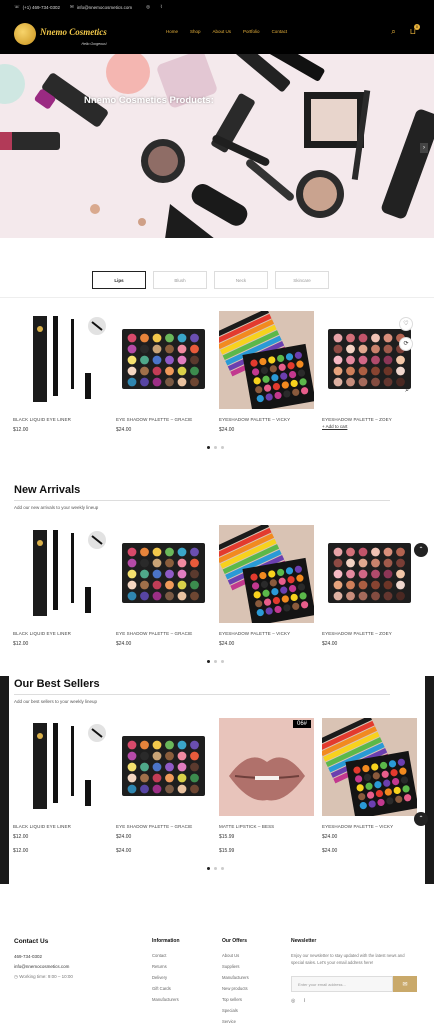 This screenshot has height=1030, width=434. Describe the element at coordinates (266, 826) in the screenshot. I see `product-name: MATTE LIPSTICK – BESS` at that location.